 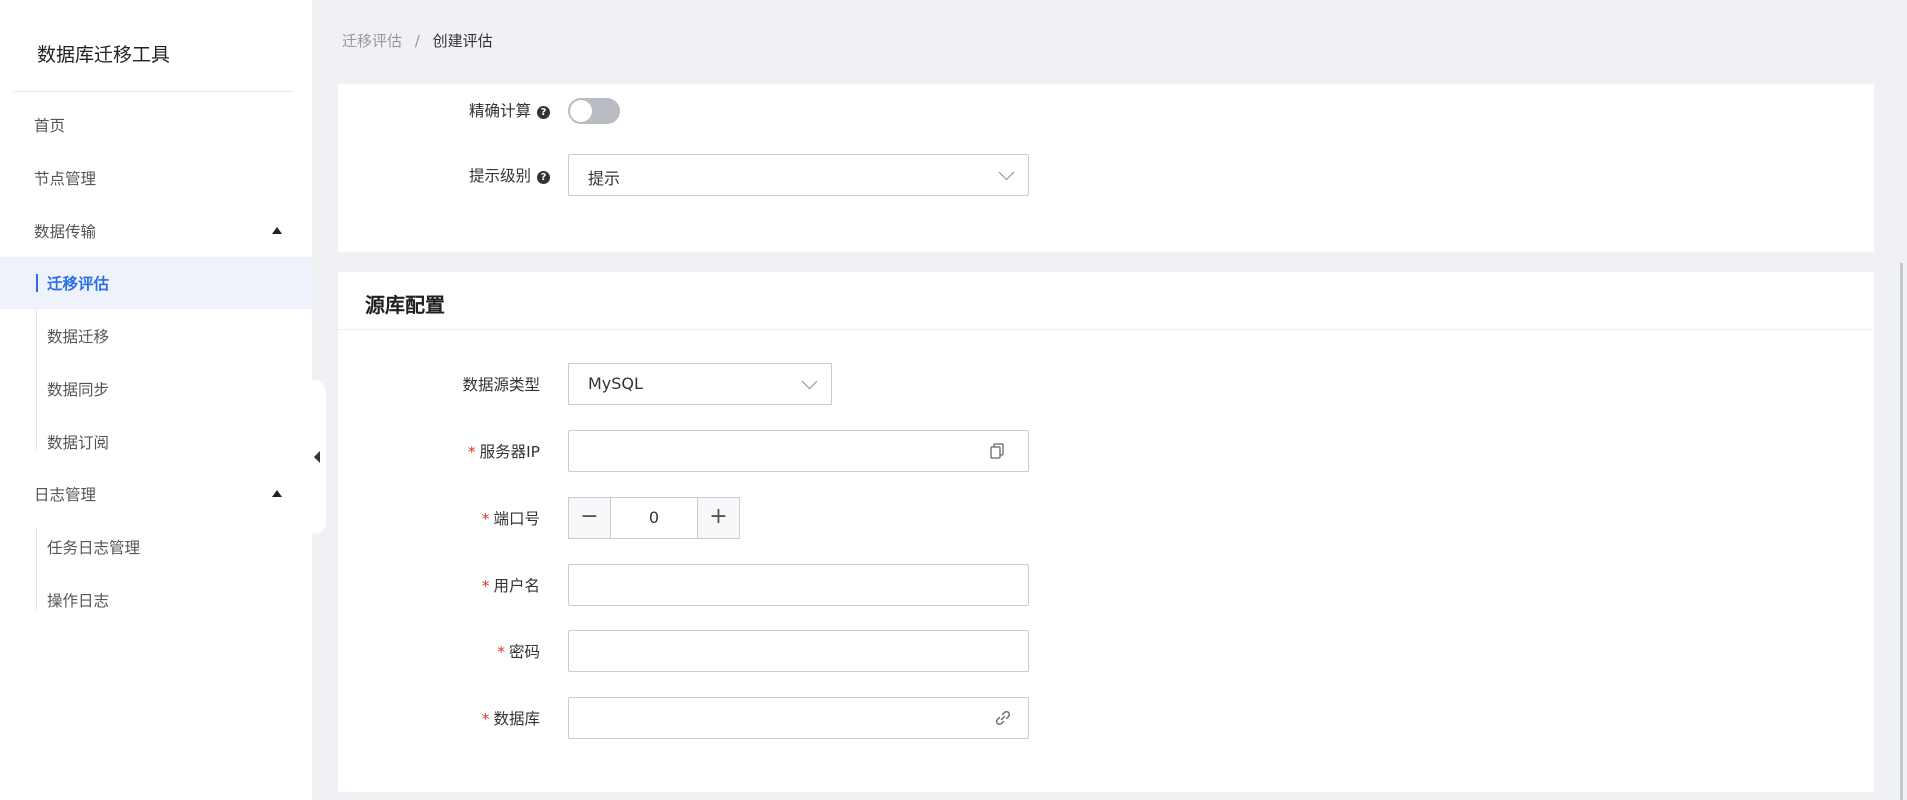 What do you see at coordinates (104, 55) in the screenshot?
I see `app-title: 数据库迁移工具` at bounding box center [104, 55].